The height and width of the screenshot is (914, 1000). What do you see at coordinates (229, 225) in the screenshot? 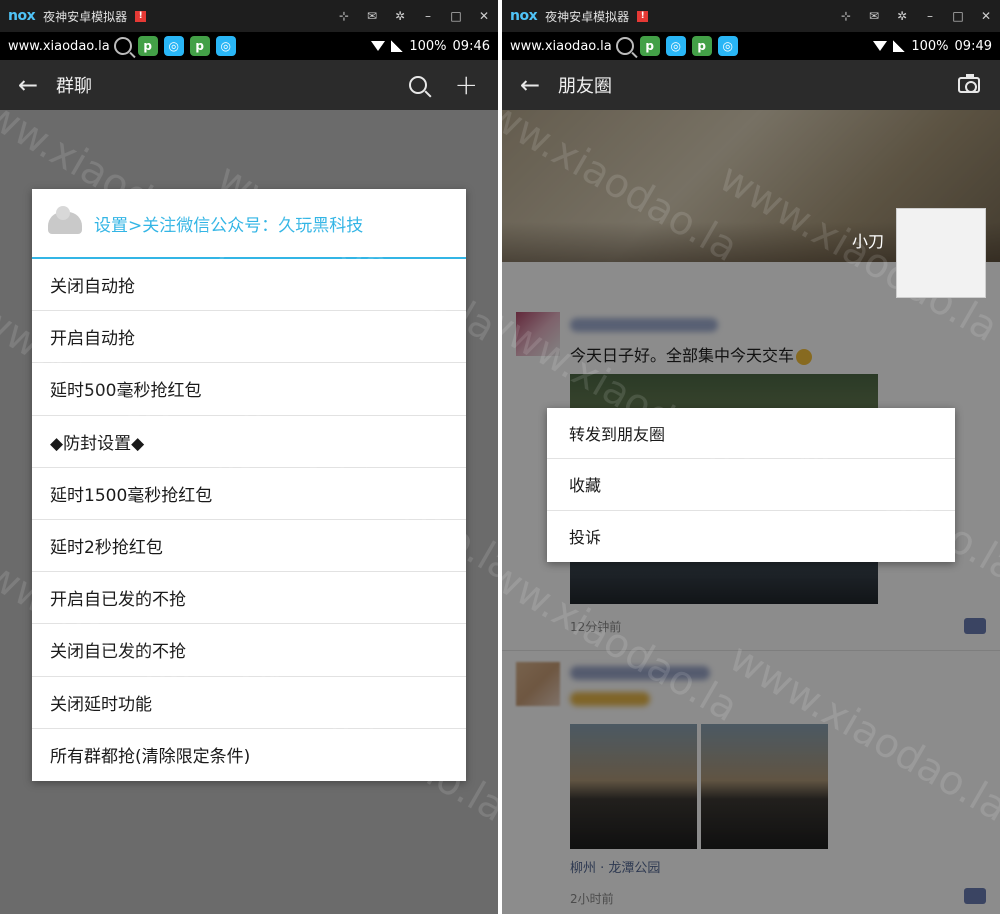
I see `menu-header-title: 设置>关注微信公众号：久玩黑科技` at bounding box center [229, 225].